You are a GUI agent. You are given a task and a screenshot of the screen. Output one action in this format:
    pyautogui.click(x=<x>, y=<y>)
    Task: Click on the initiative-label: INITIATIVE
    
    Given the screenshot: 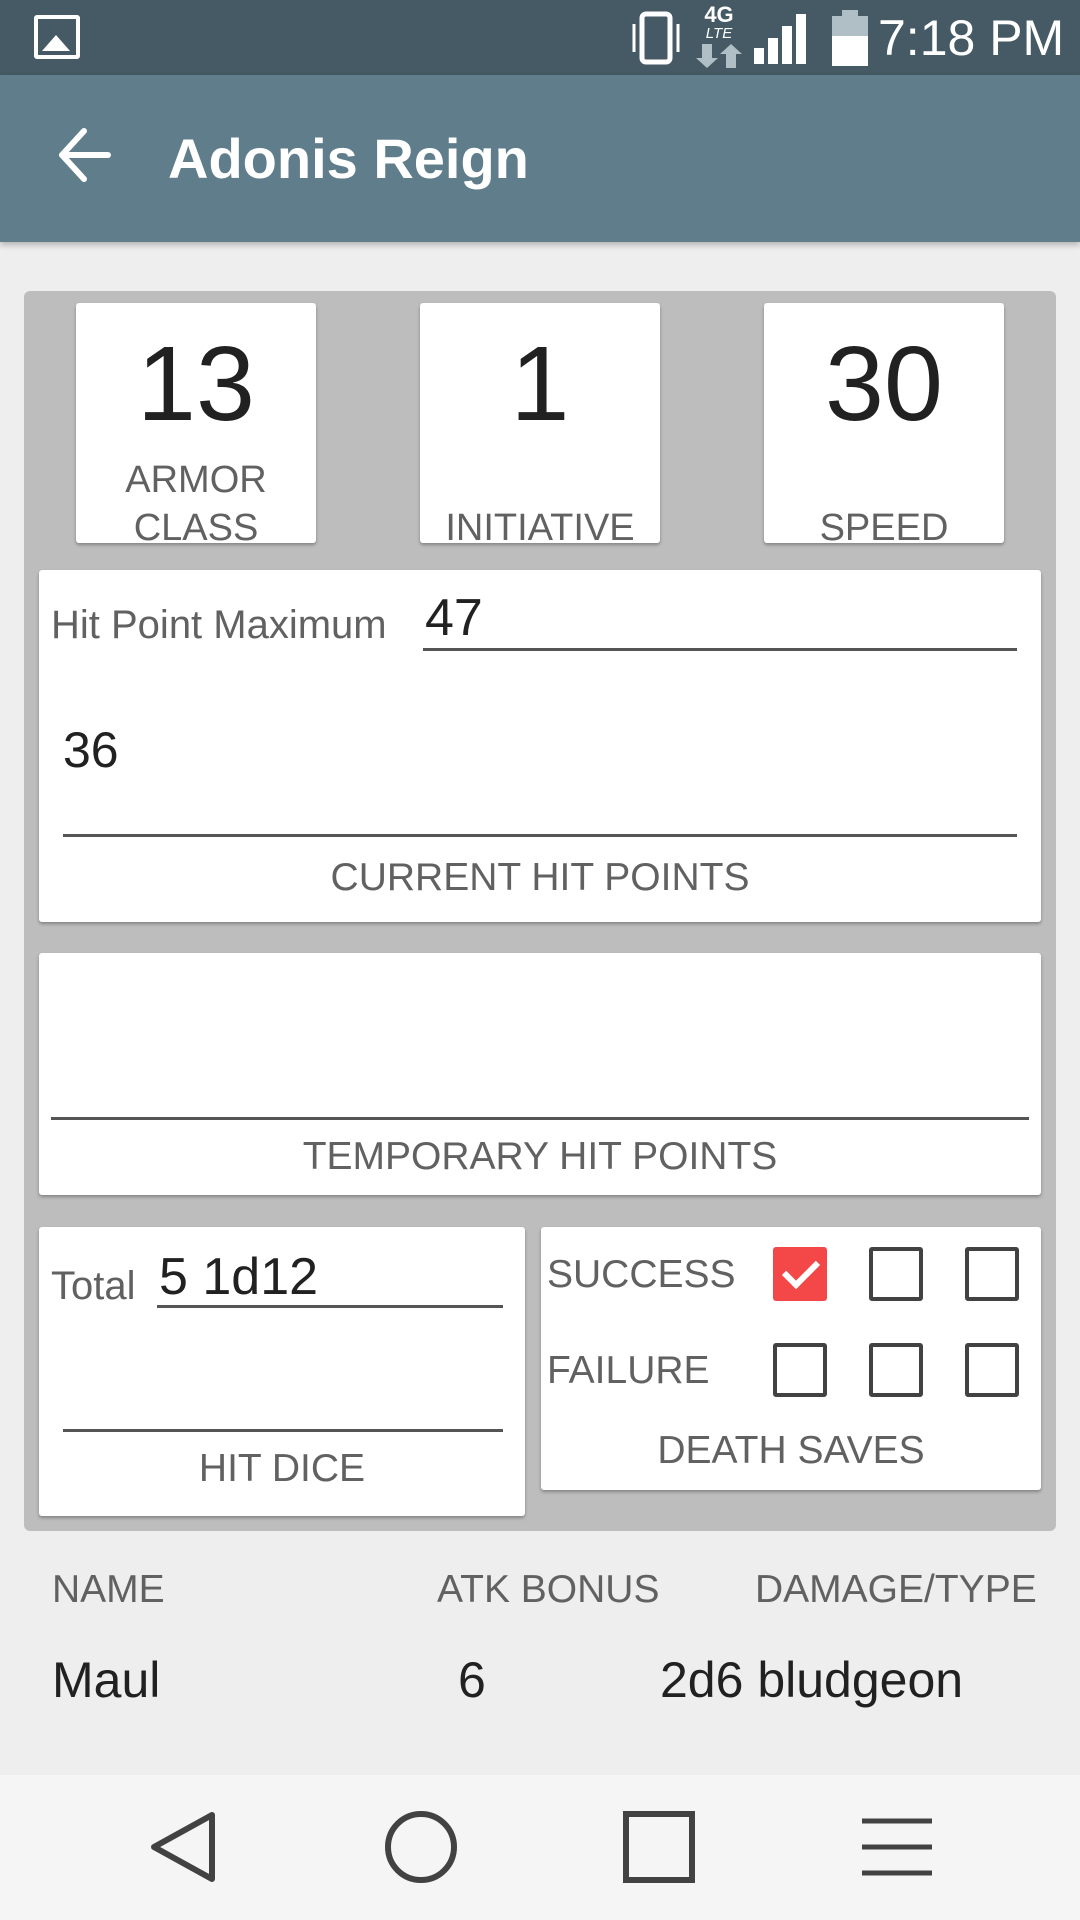 What is the action you would take?
    pyautogui.click(x=540, y=528)
    